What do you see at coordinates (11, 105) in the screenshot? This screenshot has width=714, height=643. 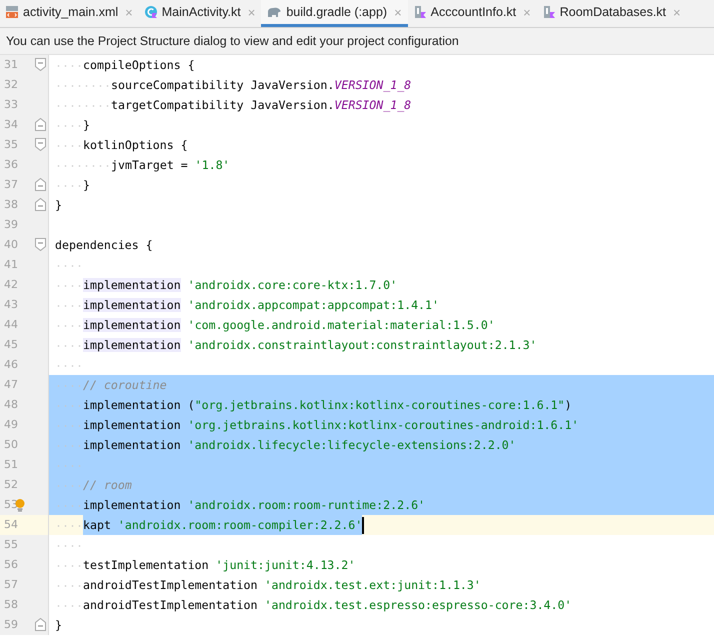 I see `line-number: 33` at bounding box center [11, 105].